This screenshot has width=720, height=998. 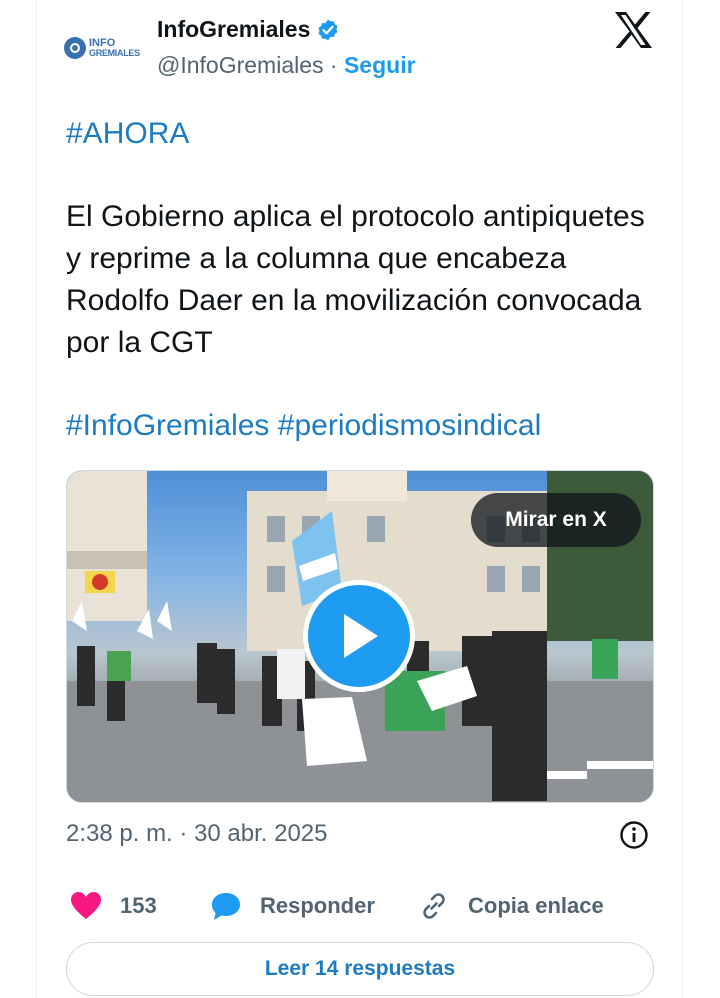 What do you see at coordinates (167, 425) in the screenshot?
I see `hashtag-infogremiales: #InfoGremiales` at bounding box center [167, 425].